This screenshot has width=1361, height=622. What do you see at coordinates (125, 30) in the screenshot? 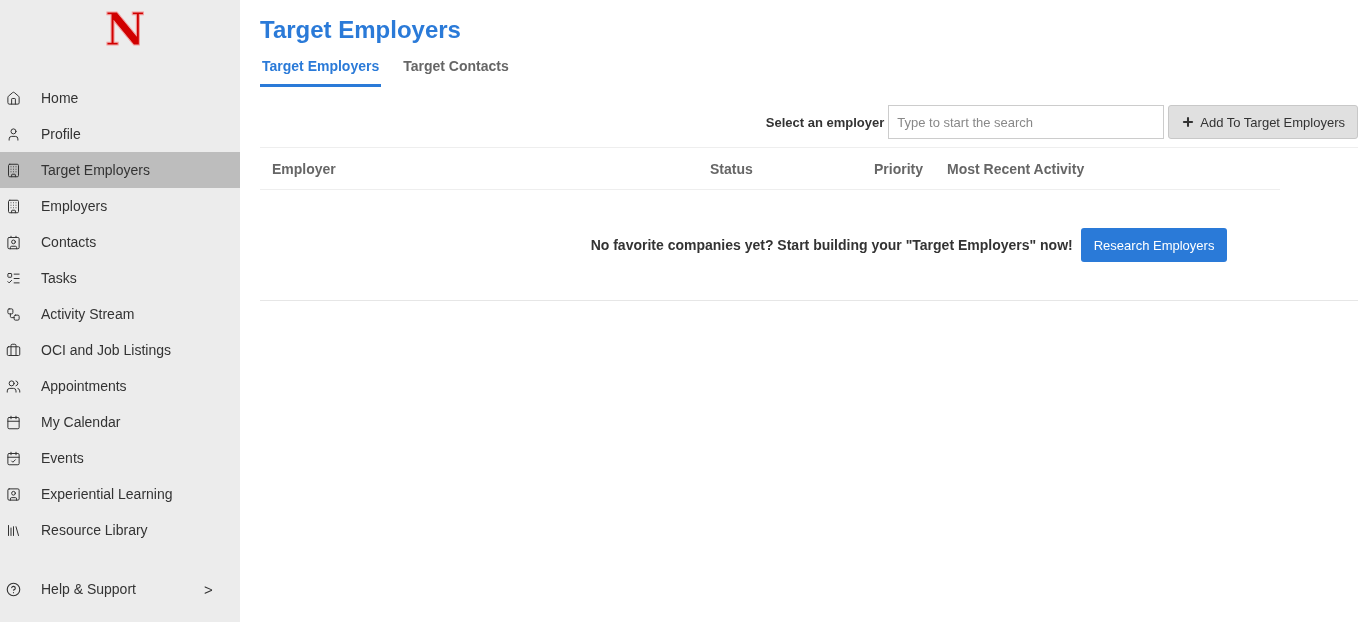
I see `logo: N` at bounding box center [125, 30].